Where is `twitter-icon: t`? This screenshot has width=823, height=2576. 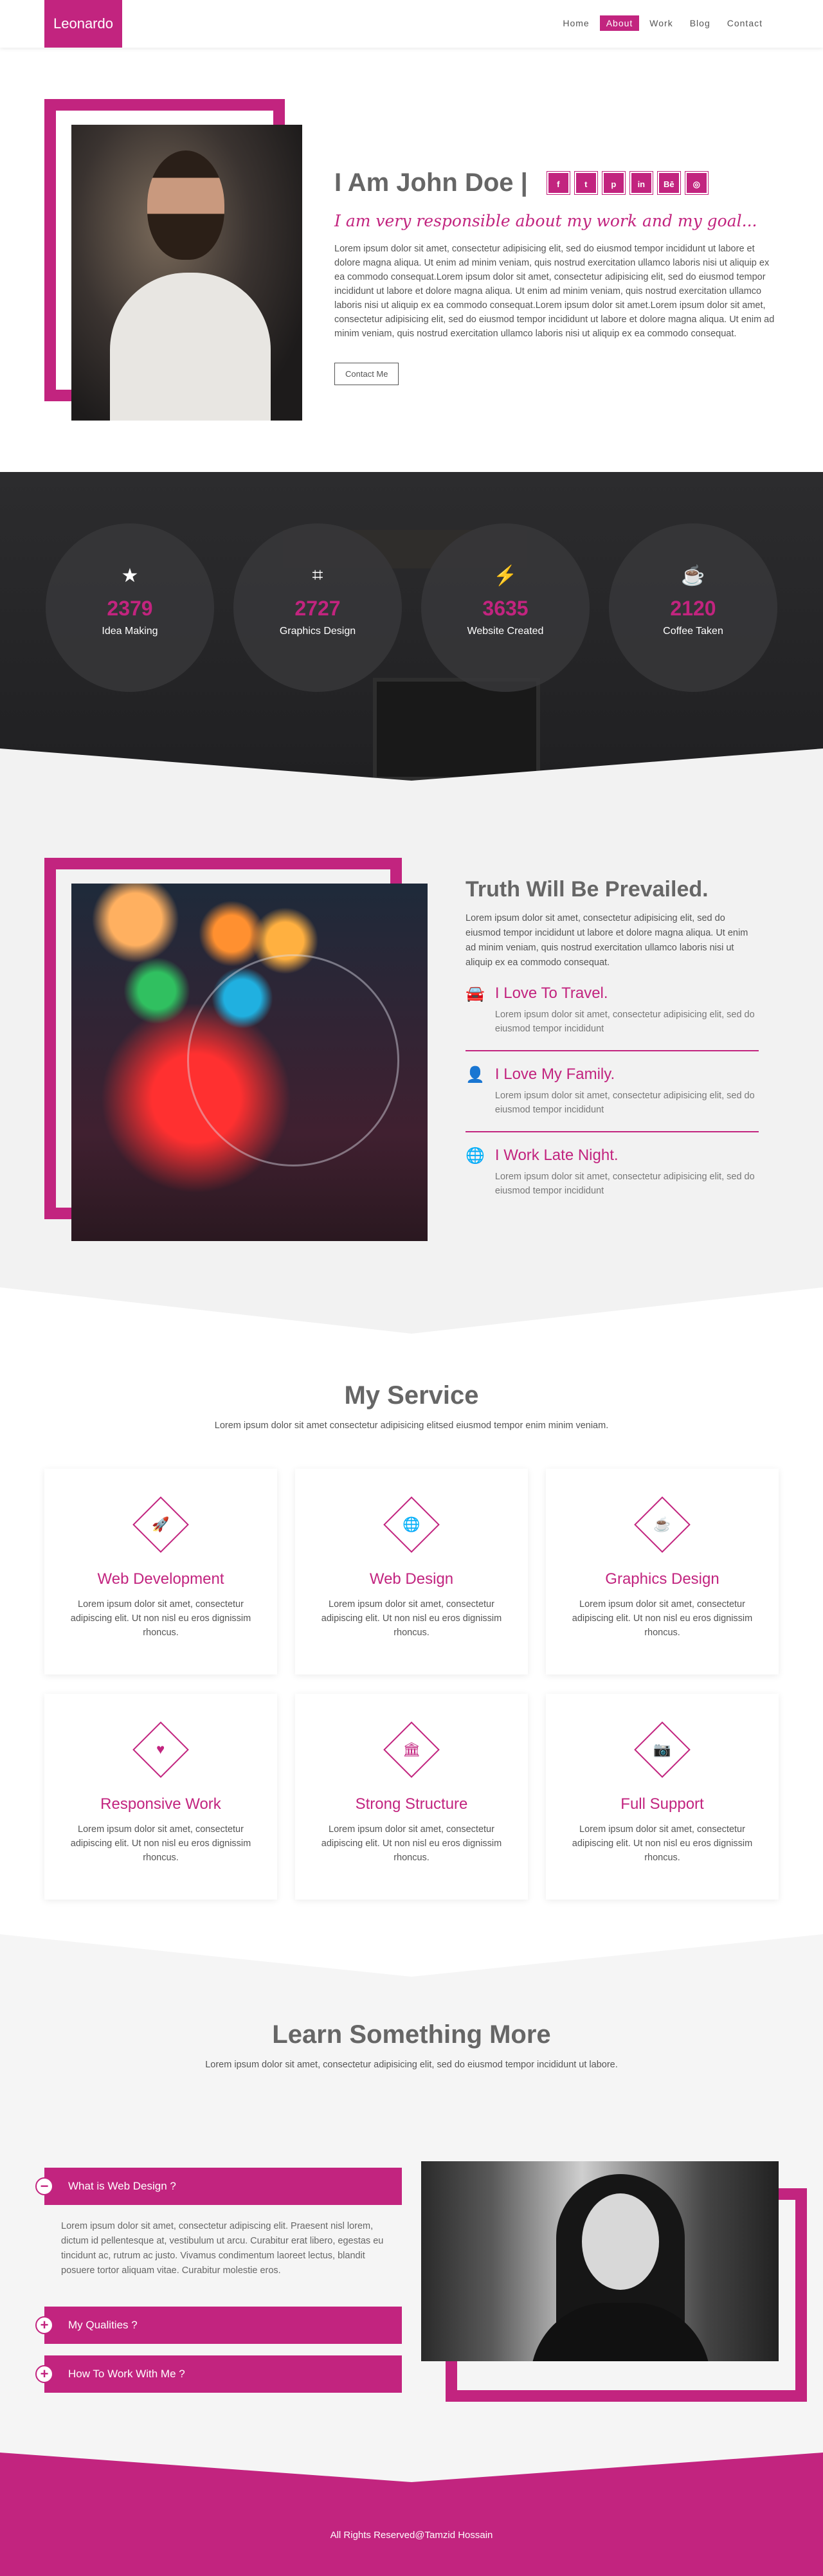 twitter-icon: t is located at coordinates (586, 183).